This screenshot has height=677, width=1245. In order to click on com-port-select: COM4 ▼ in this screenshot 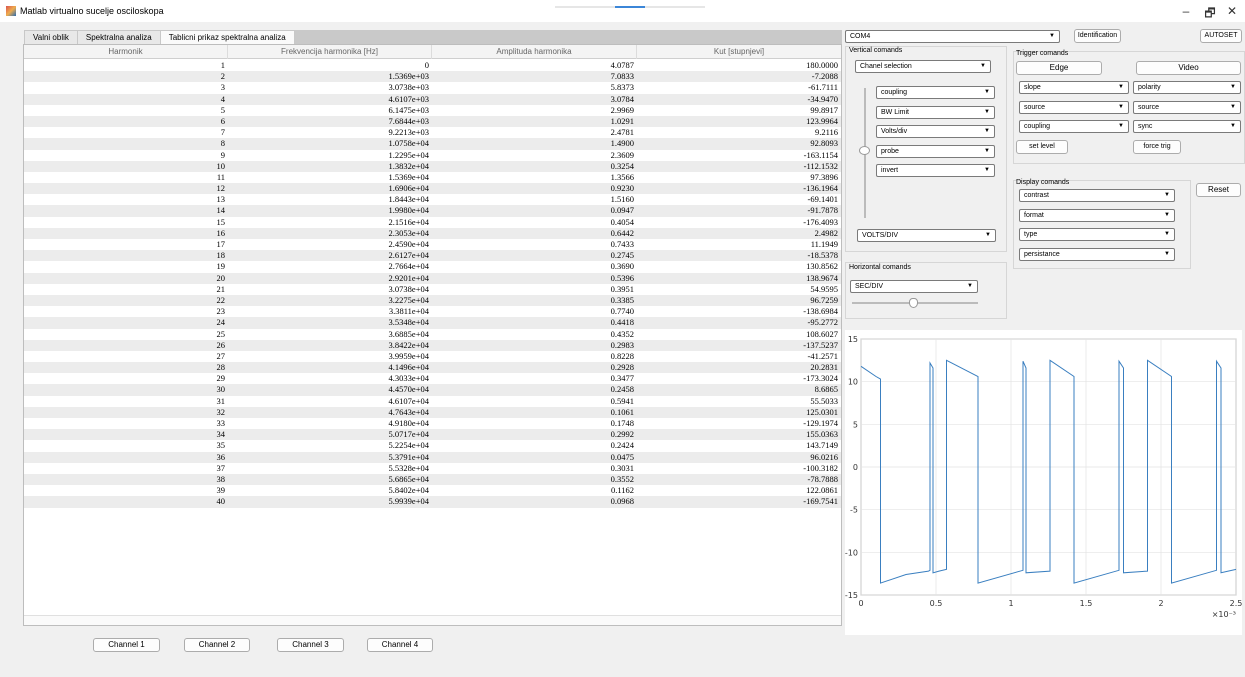, I will do `click(952, 36)`.